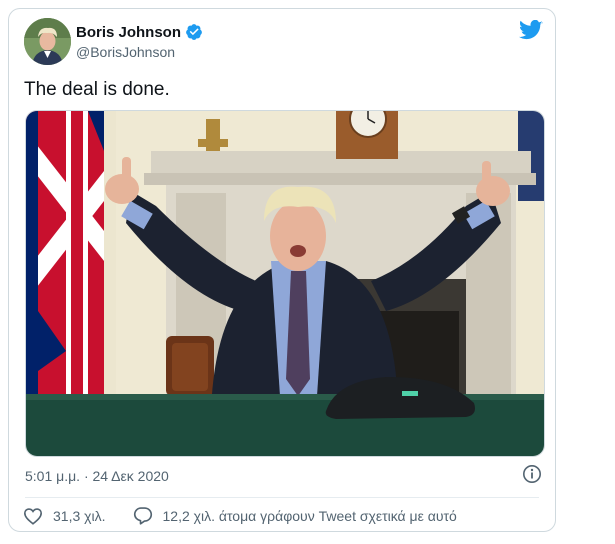 Image resolution: width=615 pixels, height=544 pixels. Describe the element at coordinates (125, 52) in the screenshot. I see `user-handle: @BorisJohnson` at that location.